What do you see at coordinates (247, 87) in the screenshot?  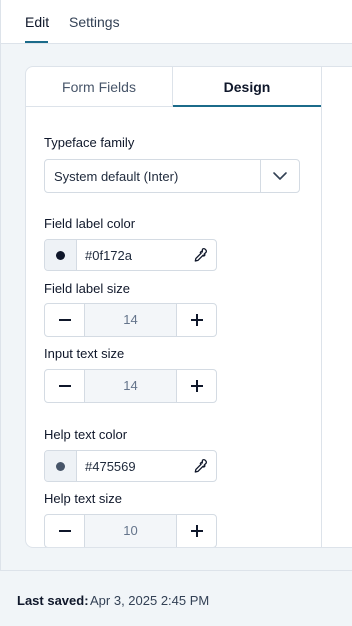 I see `tab-design: Design` at bounding box center [247, 87].